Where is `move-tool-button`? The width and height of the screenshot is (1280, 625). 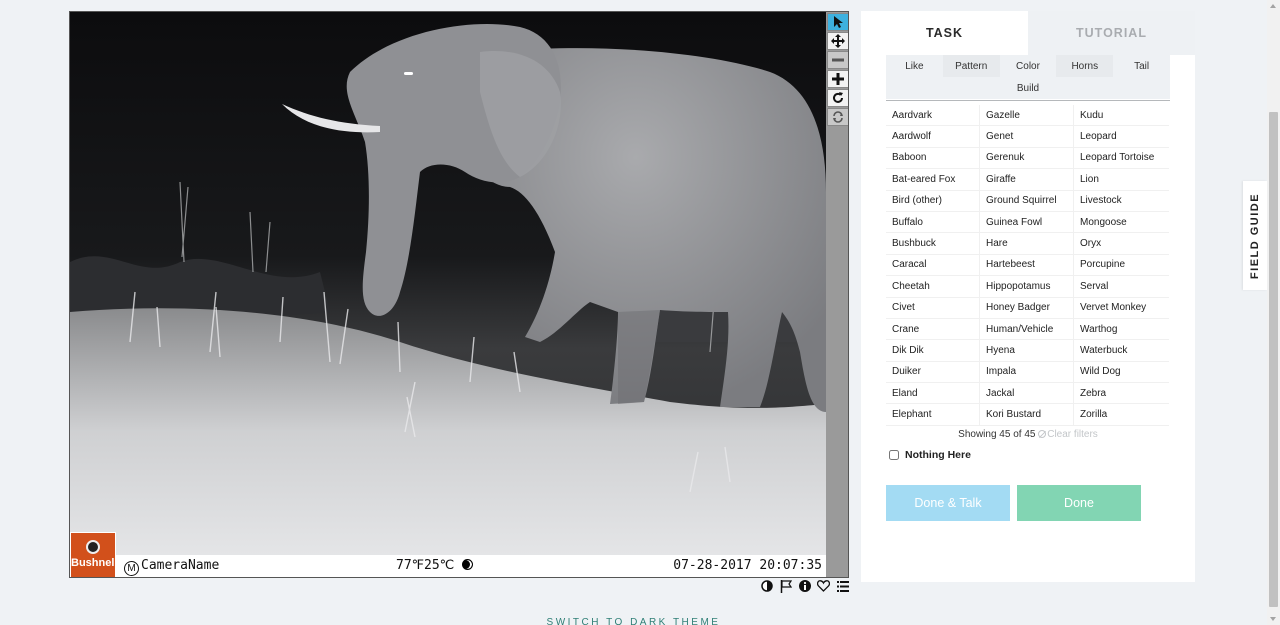 move-tool-button is located at coordinates (837, 41).